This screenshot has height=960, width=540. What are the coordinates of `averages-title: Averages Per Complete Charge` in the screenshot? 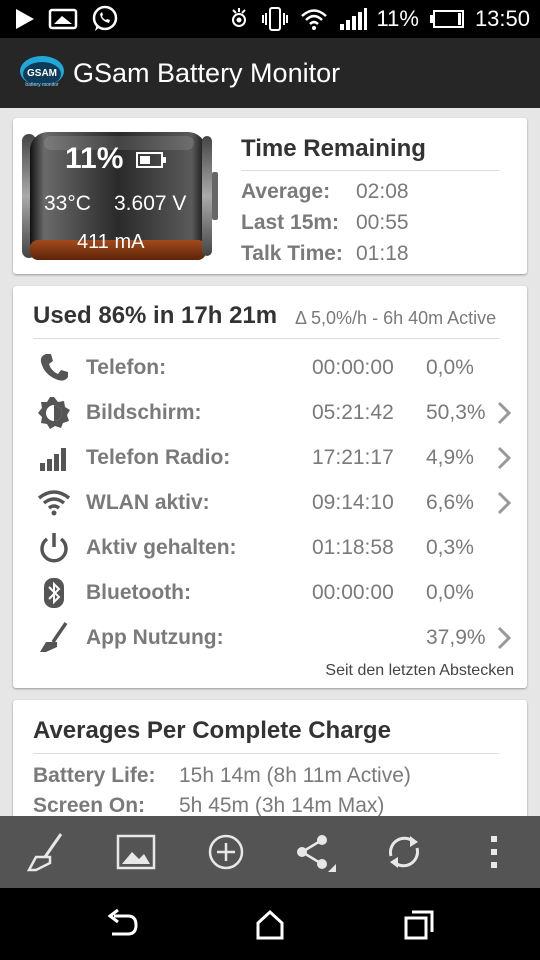 It's located at (212, 730).